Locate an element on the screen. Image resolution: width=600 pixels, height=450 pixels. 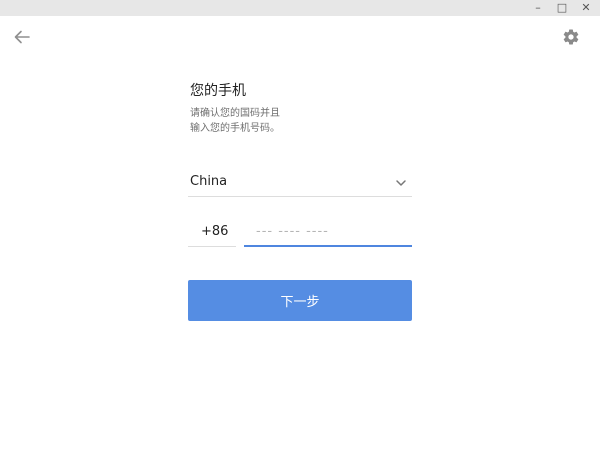
gear-icon is located at coordinates (571, 37).